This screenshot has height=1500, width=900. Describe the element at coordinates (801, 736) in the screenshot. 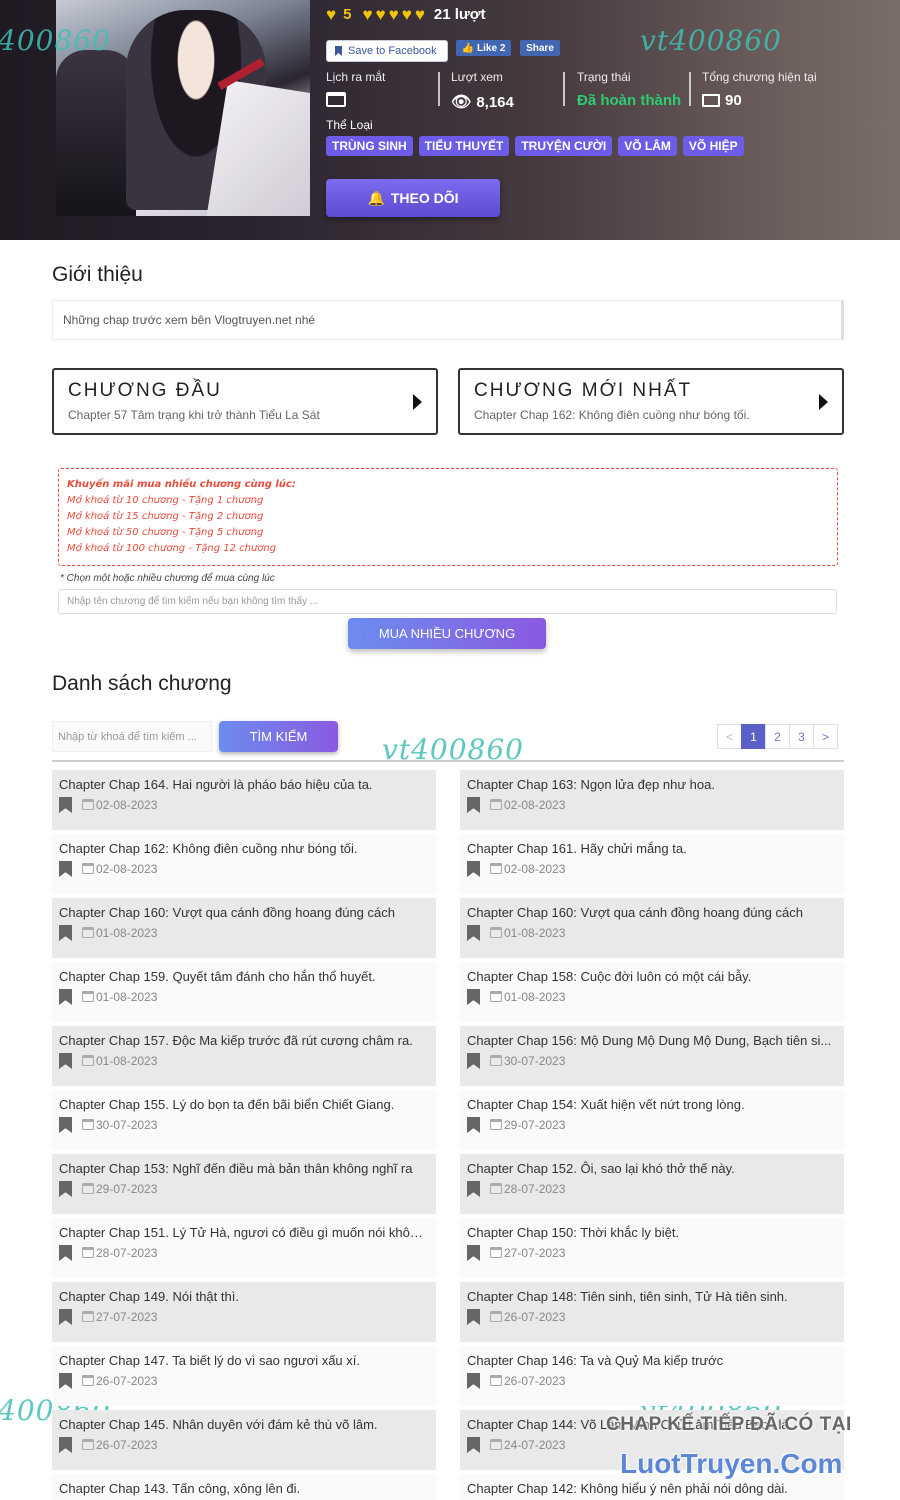

I see `page-3-button: 3` at that location.